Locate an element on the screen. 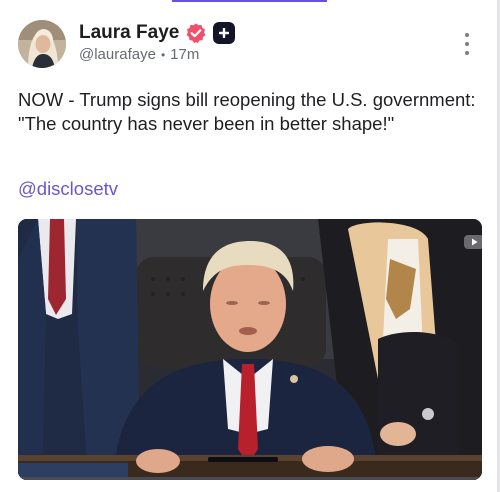  mention-link: @disclosetv is located at coordinates (68, 189).